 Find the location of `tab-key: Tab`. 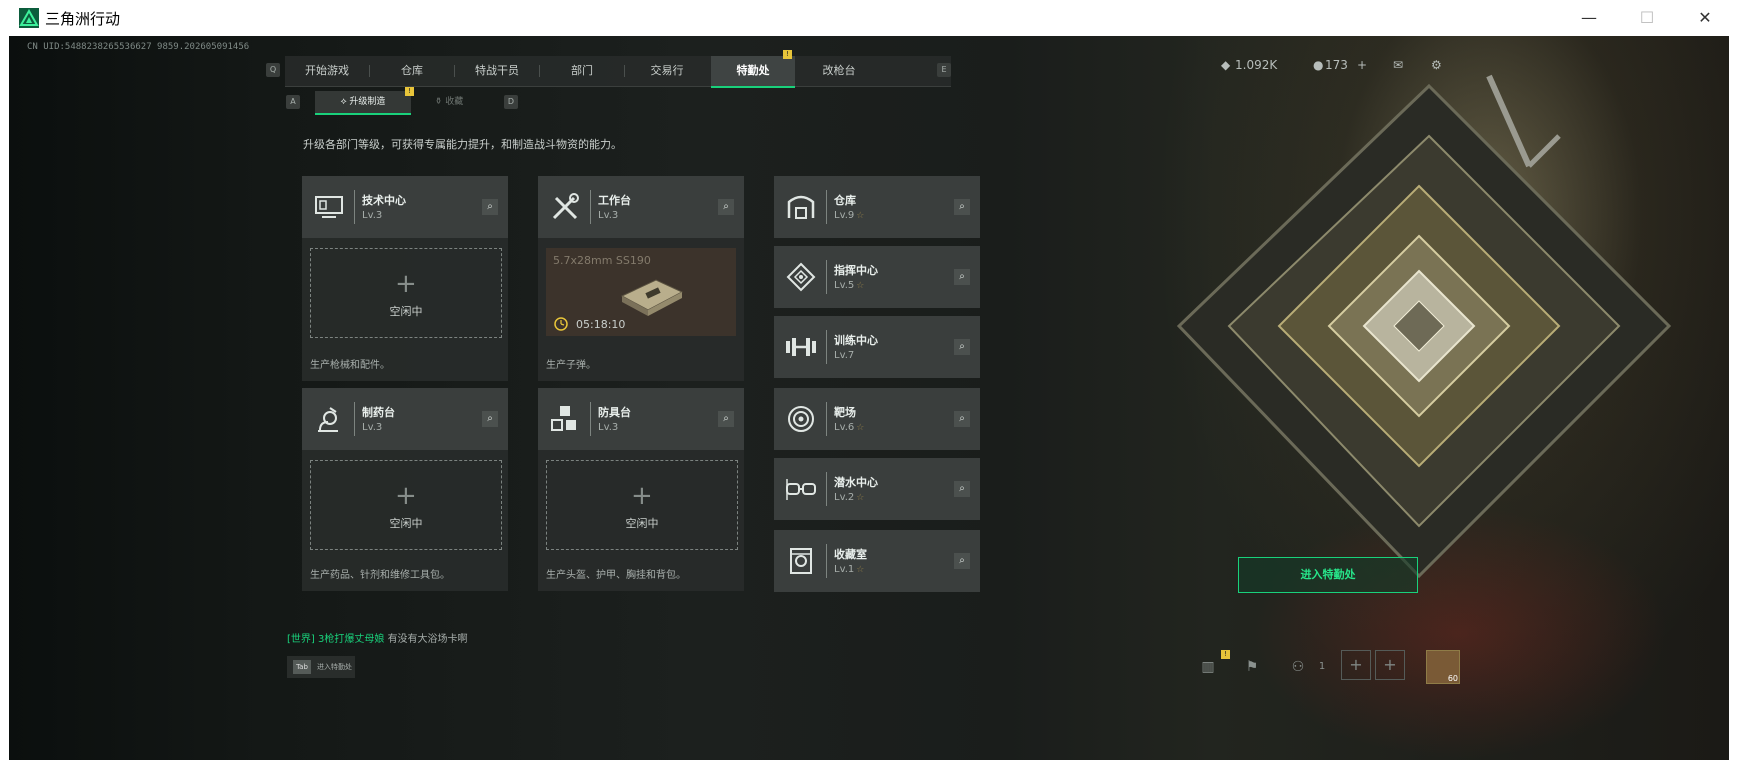

tab-key: Tab is located at coordinates (302, 667).